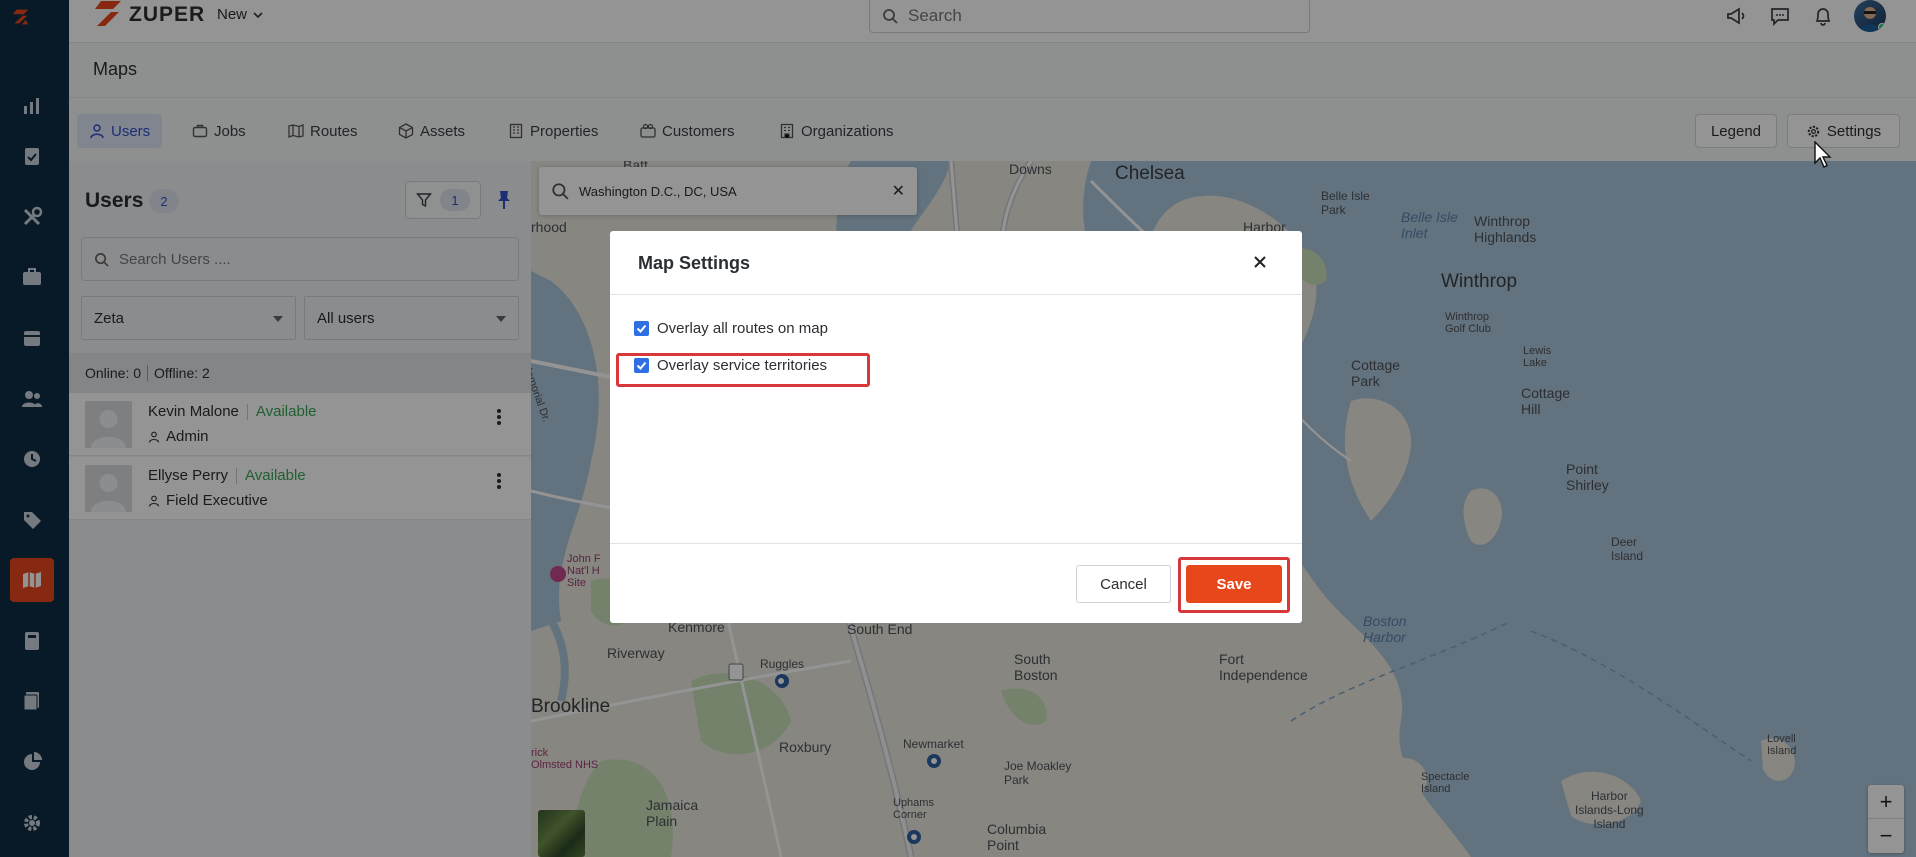  Describe the element at coordinates (956, 583) in the screenshot. I see `dialog-footer: Cancel Save` at that location.